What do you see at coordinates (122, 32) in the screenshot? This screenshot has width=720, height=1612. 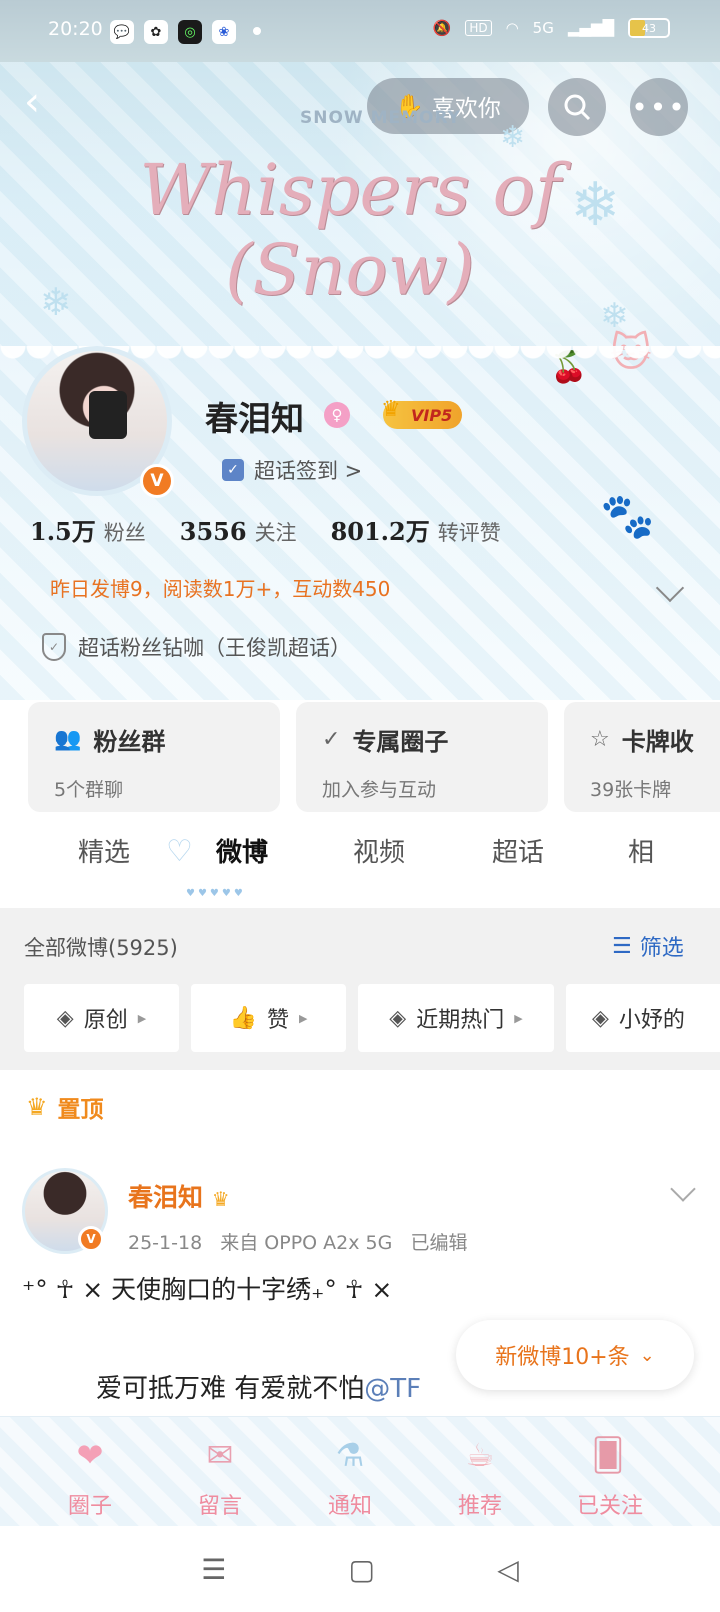 I see `wechat-icon: 💬` at bounding box center [122, 32].